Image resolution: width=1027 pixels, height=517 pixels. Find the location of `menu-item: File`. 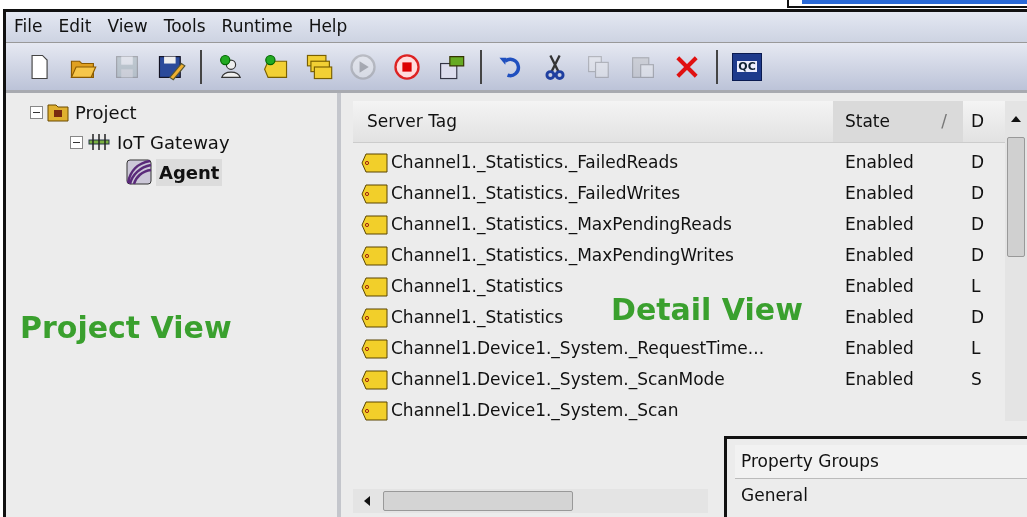

menu-item: File is located at coordinates (28, 27).